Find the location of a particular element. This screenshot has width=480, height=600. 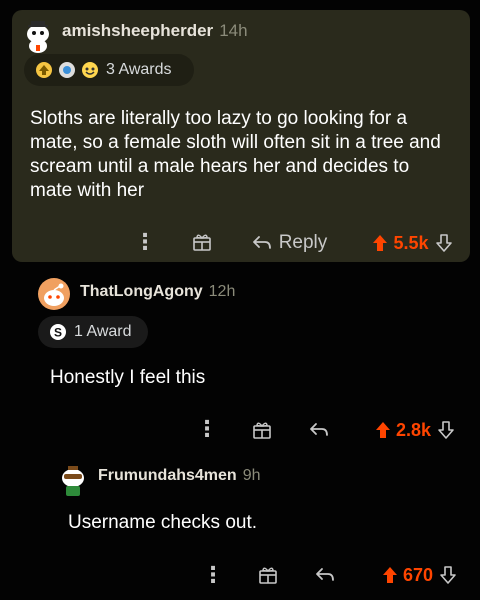

vote-count: 670 is located at coordinates (418, 574).